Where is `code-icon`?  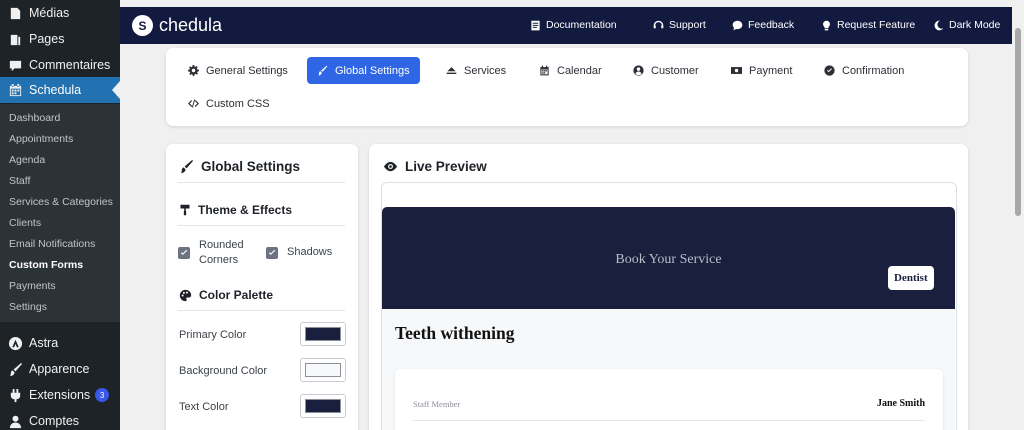 code-icon is located at coordinates (193, 103).